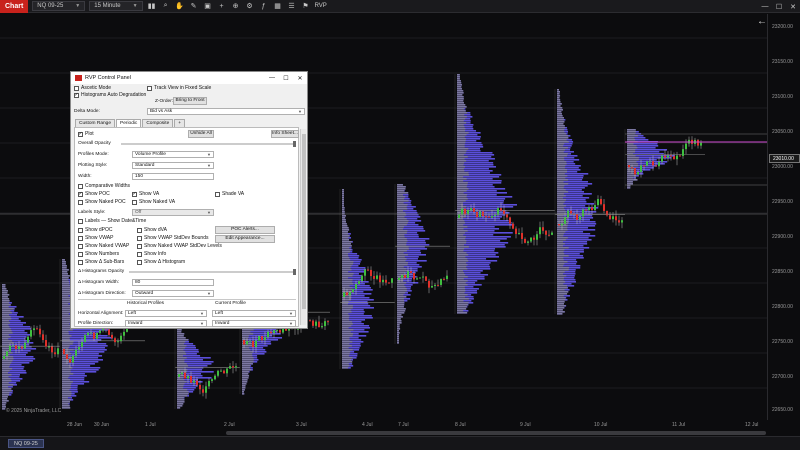 The image size is (800, 450). Describe the element at coordinates (116, 6) in the screenshot. I see `interval-selector: 15 Minute ▼` at that location.